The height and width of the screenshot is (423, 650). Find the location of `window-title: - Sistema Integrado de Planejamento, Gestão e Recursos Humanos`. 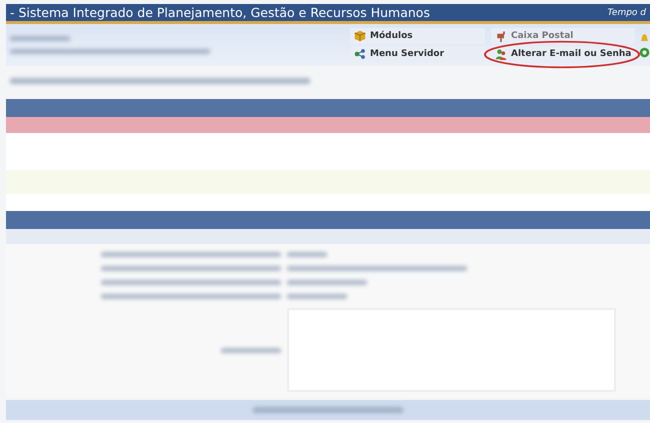

window-title: - Sistema Integrado de Planejamento, Gestão e Recursos Humanos is located at coordinates (220, 12).